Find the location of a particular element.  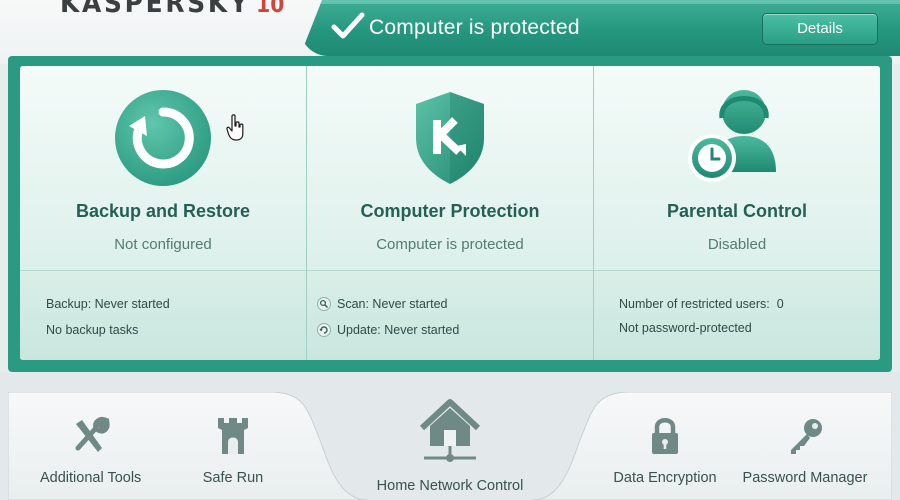

tile-status: Computer is protected is located at coordinates (450, 244).